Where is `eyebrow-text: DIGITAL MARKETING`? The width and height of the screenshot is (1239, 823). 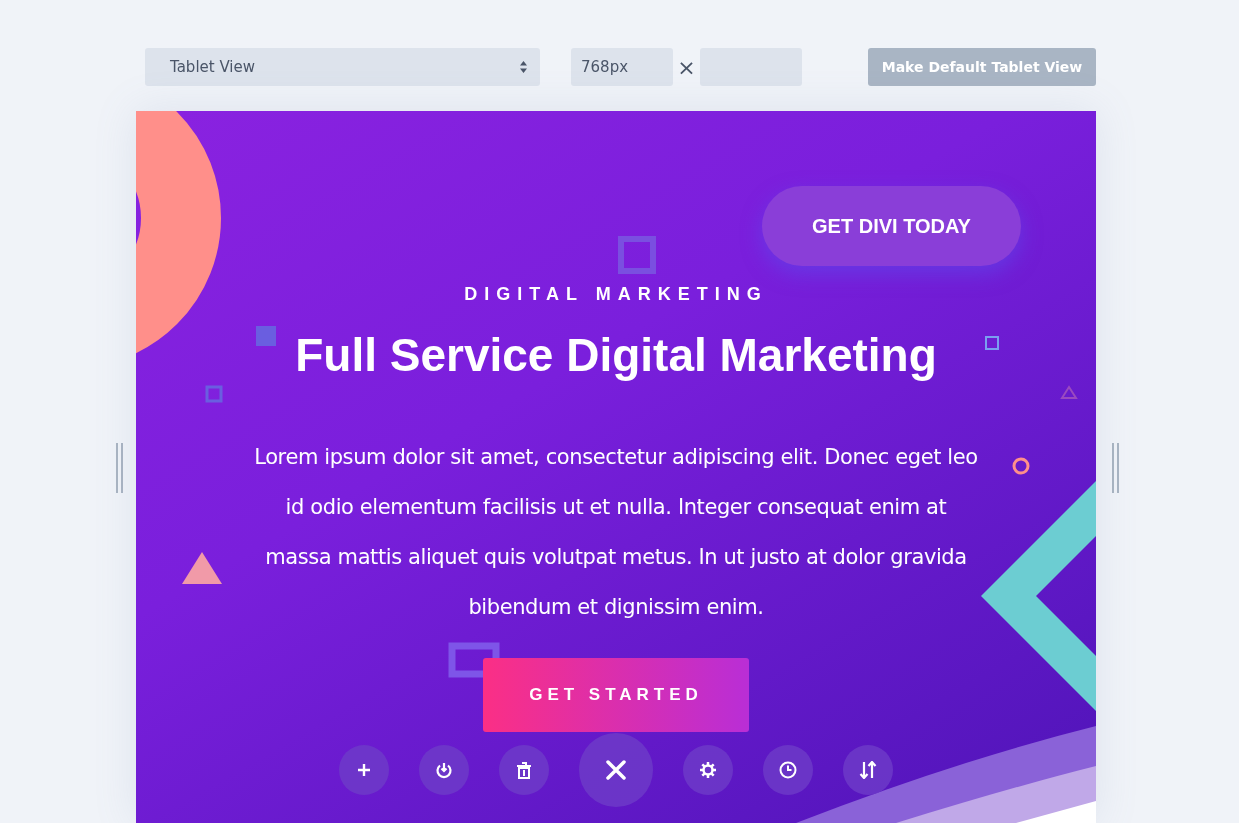 eyebrow-text: DIGITAL MARKETING is located at coordinates (616, 294).